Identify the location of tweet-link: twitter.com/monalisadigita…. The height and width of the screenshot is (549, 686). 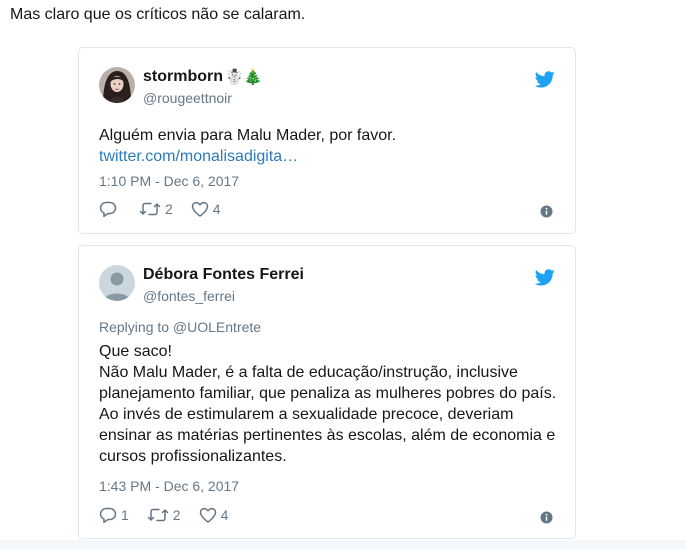
(198, 156).